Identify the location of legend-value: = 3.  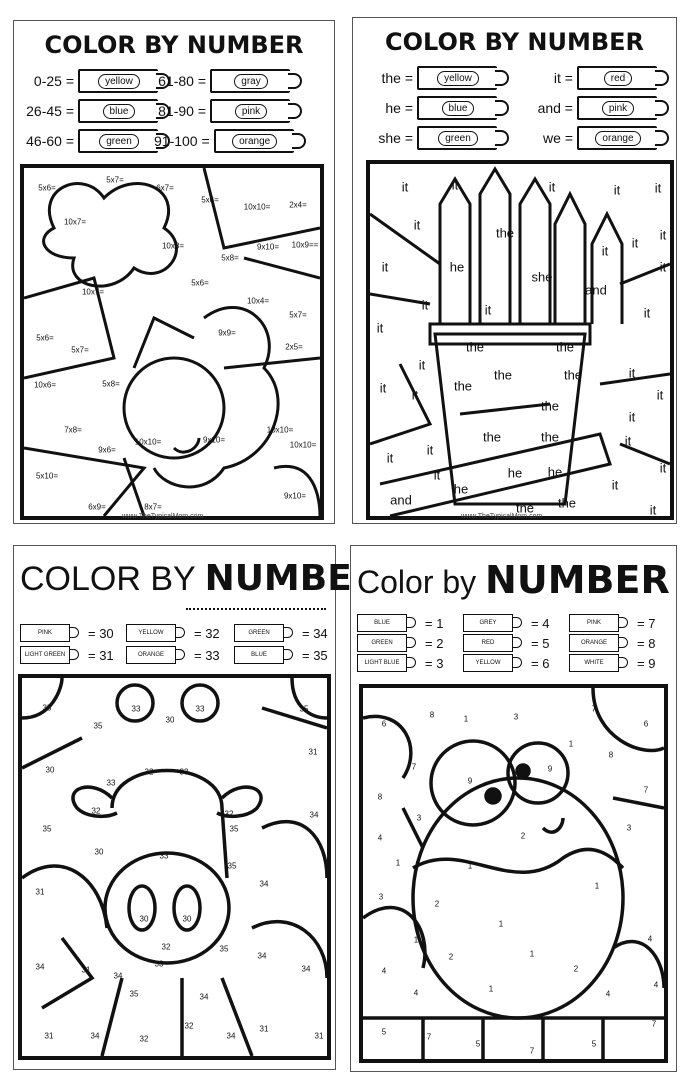
(434, 663).